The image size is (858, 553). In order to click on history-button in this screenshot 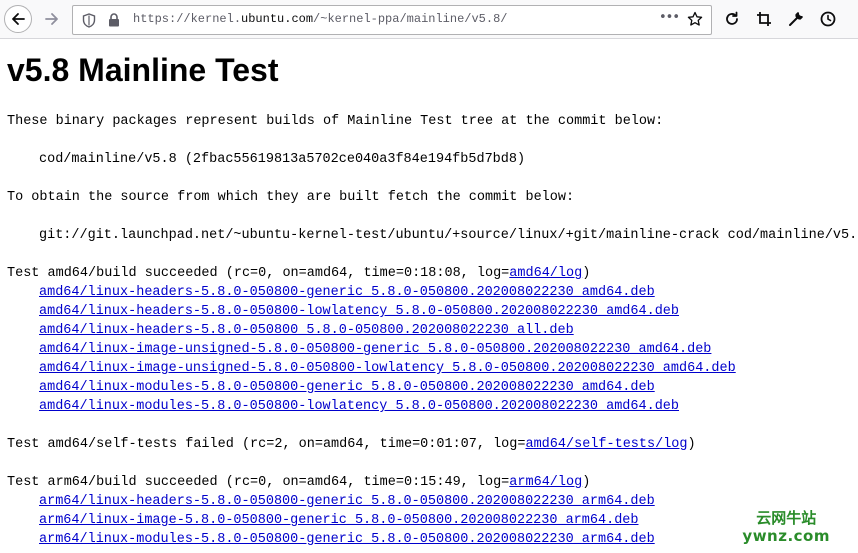, I will do `click(828, 19)`.